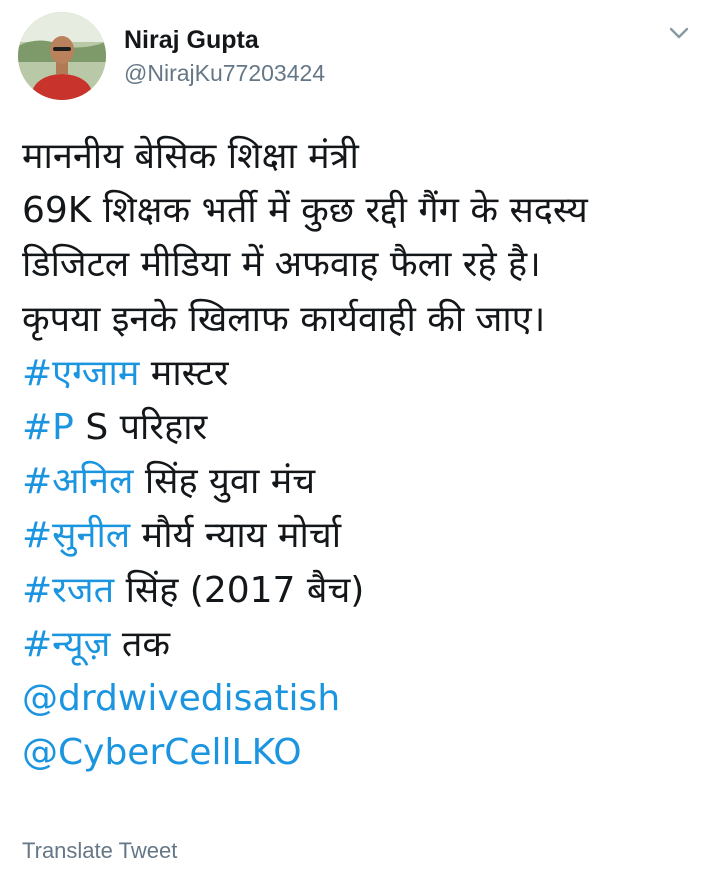 Image resolution: width=720 pixels, height=884 pixels. What do you see at coordinates (367, 699) in the screenshot?
I see `mention-line: @drdwivedisatish` at bounding box center [367, 699].